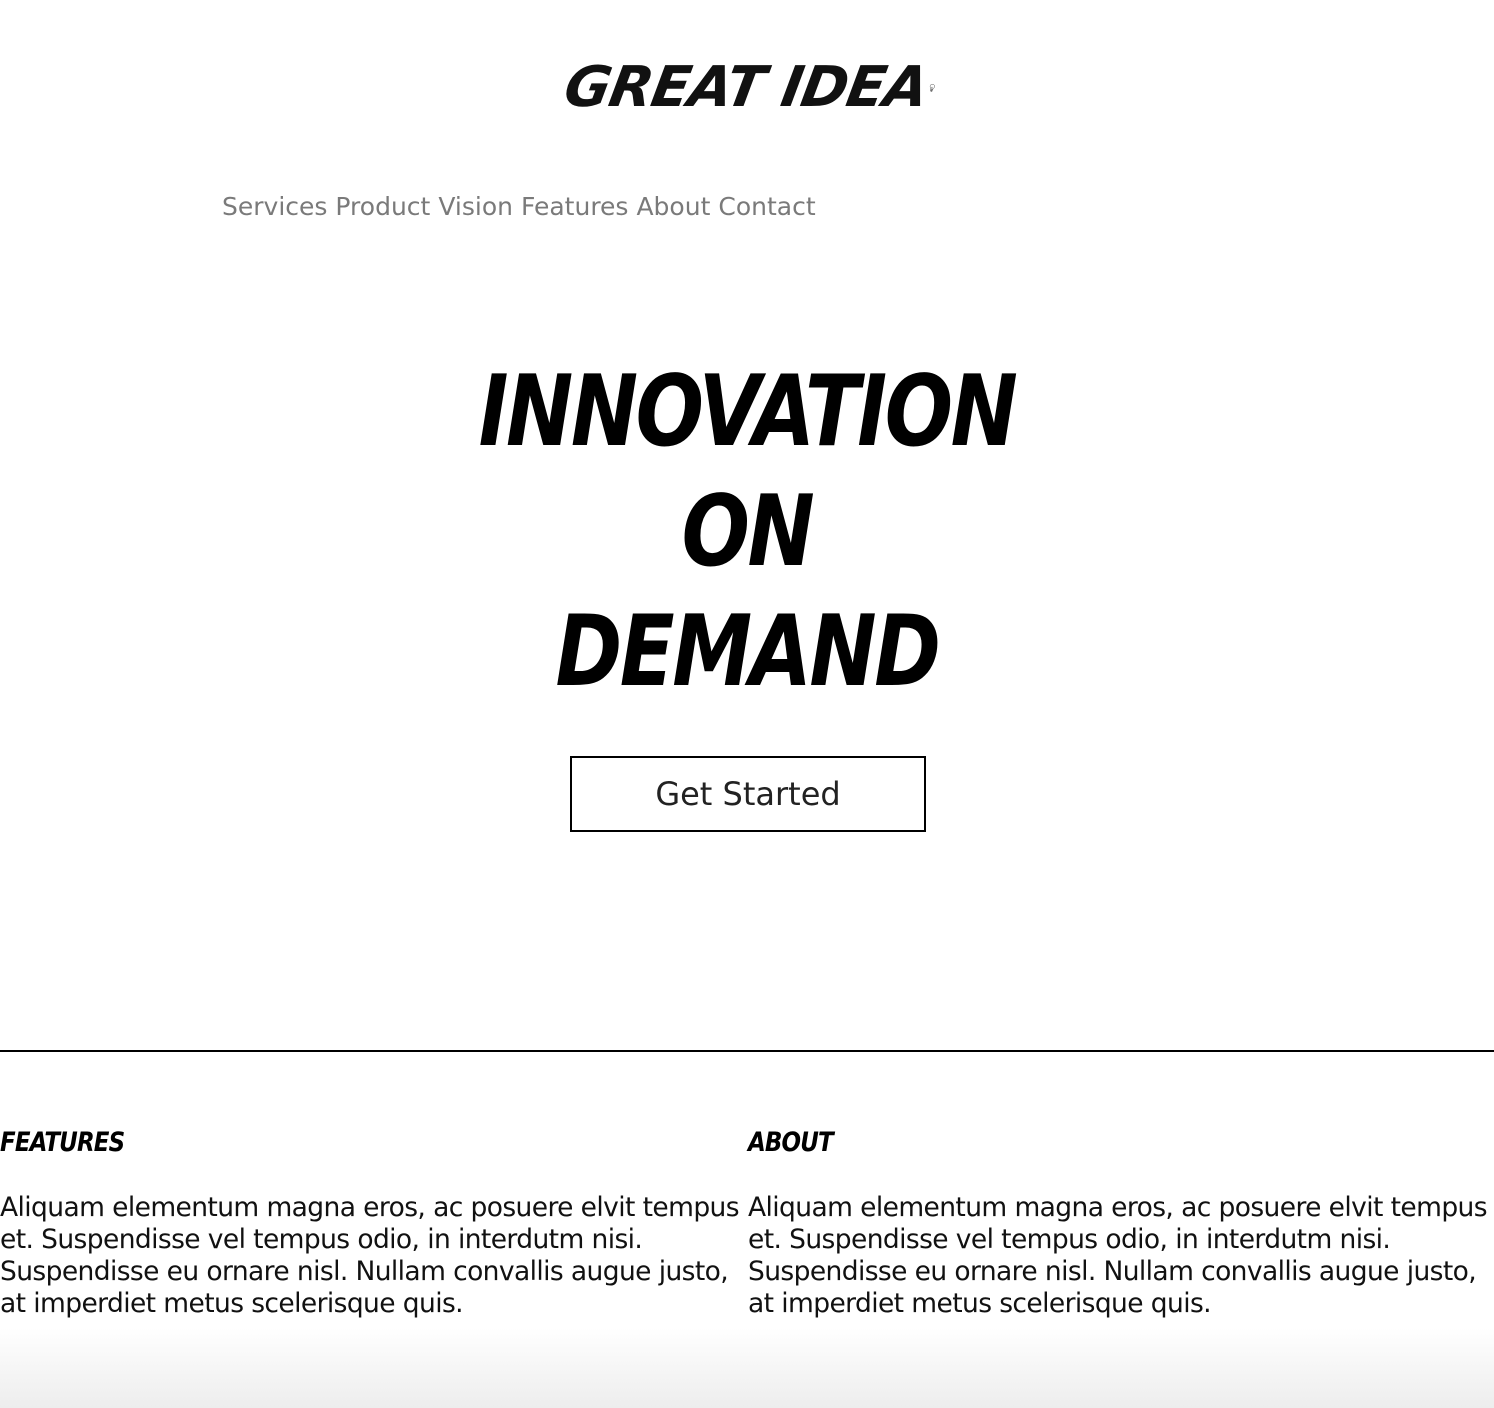  I want to click on nav-item-vision: Vision, so click(475, 206).